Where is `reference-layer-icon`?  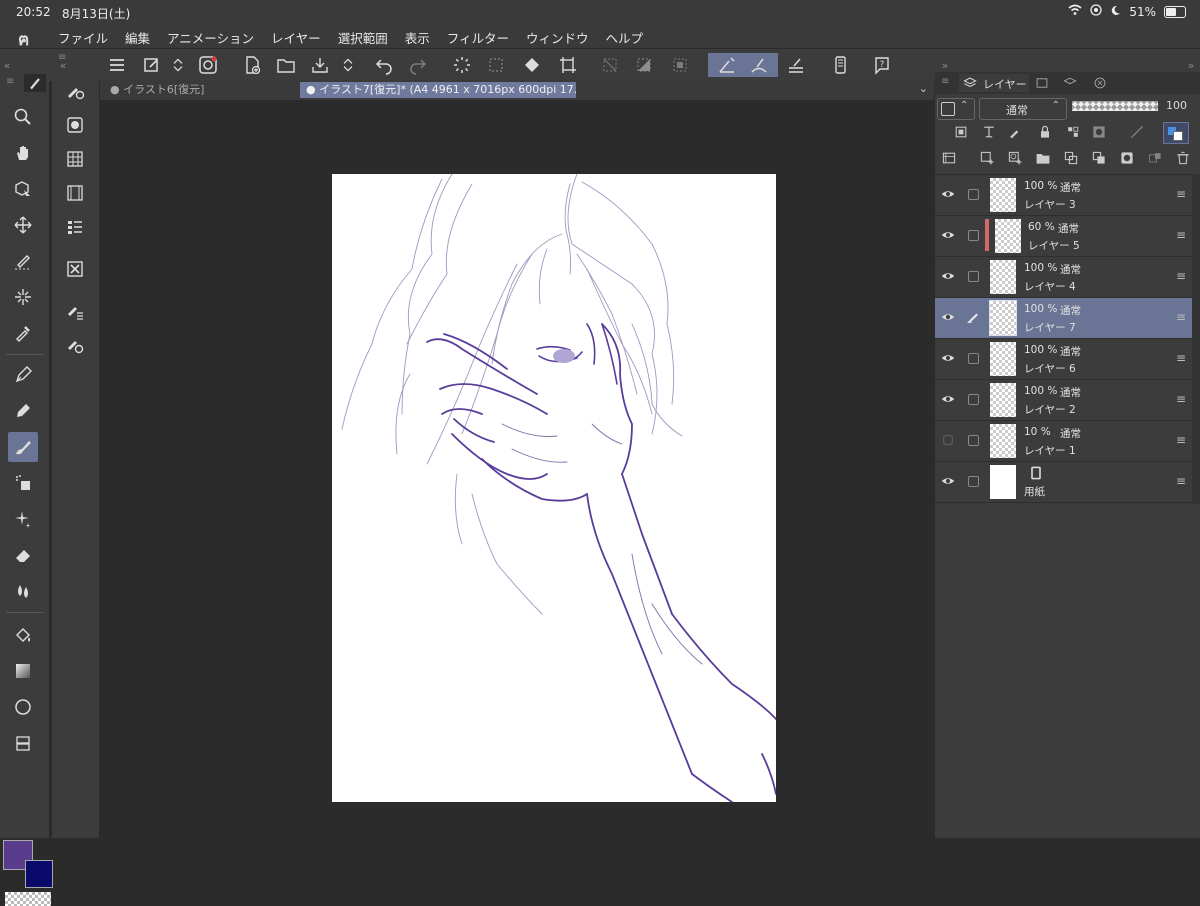 reference-layer-icon is located at coordinates (989, 132).